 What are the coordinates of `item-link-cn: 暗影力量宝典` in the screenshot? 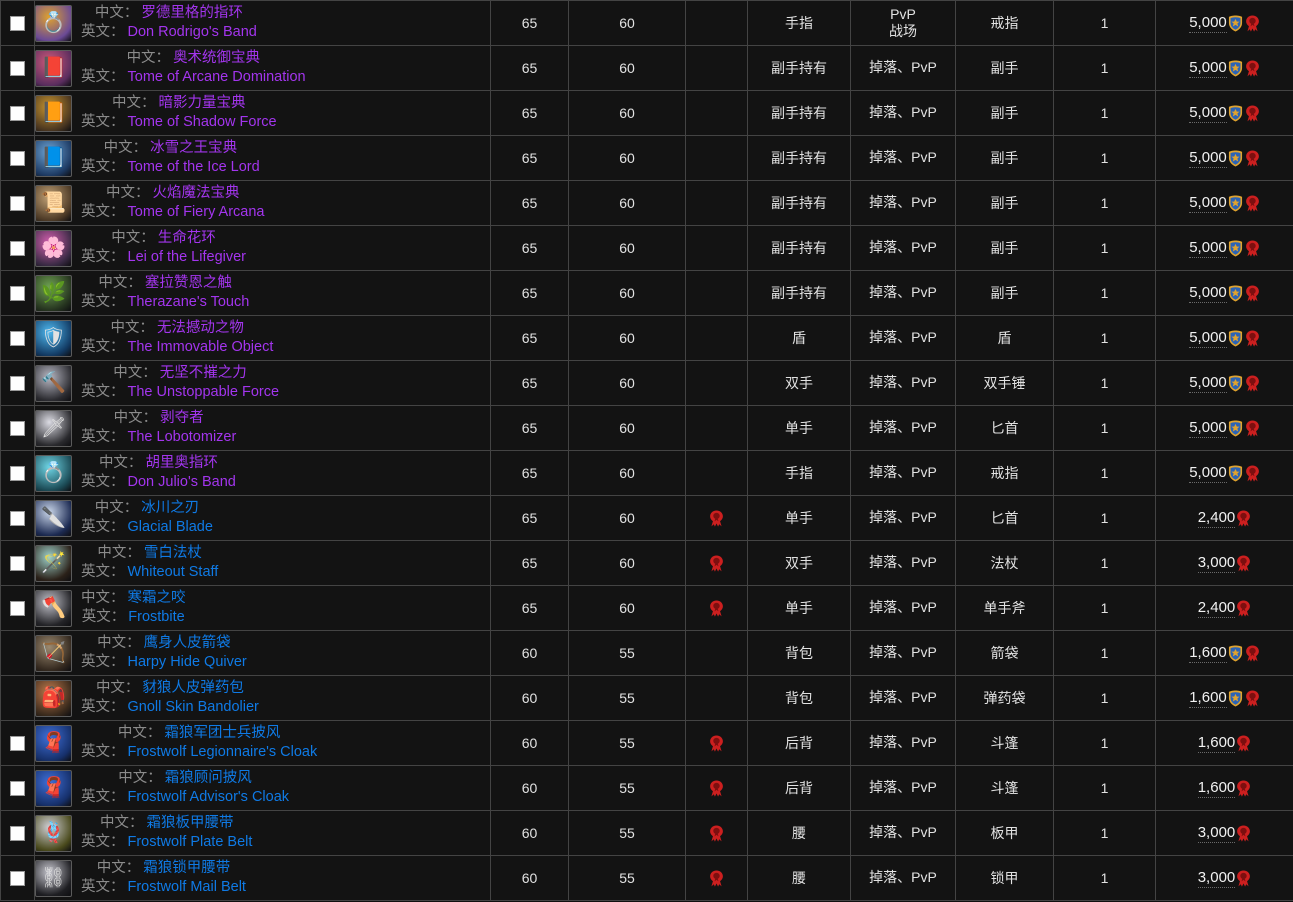 It's located at (202, 103).